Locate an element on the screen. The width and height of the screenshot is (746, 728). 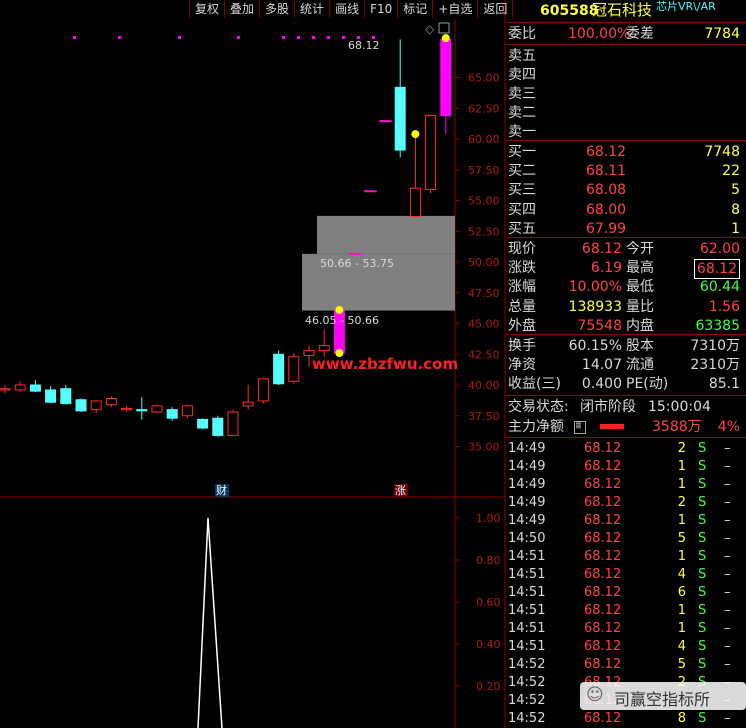
signal-marker is located at coordinates (415, 134).